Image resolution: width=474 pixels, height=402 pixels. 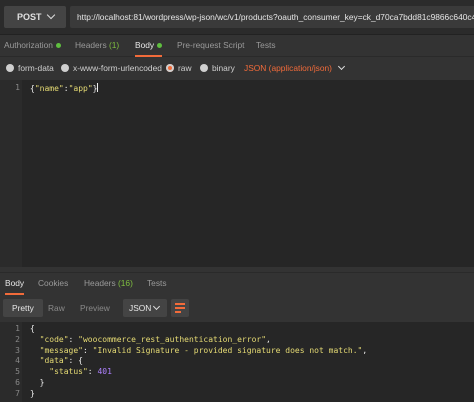 I want to click on method-label: POST, so click(x=29, y=17).